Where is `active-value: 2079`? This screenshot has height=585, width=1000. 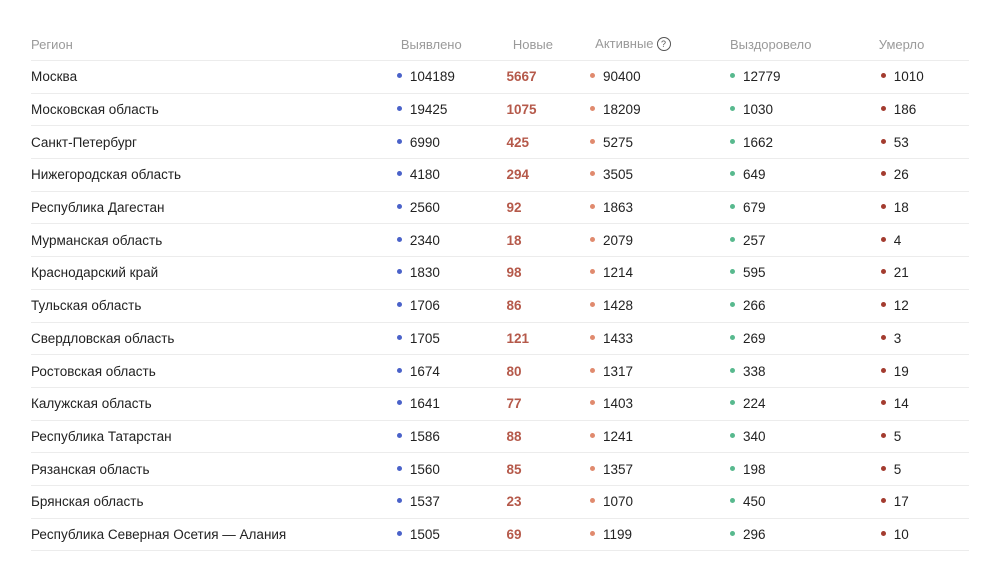 active-value: 2079 is located at coordinates (618, 240).